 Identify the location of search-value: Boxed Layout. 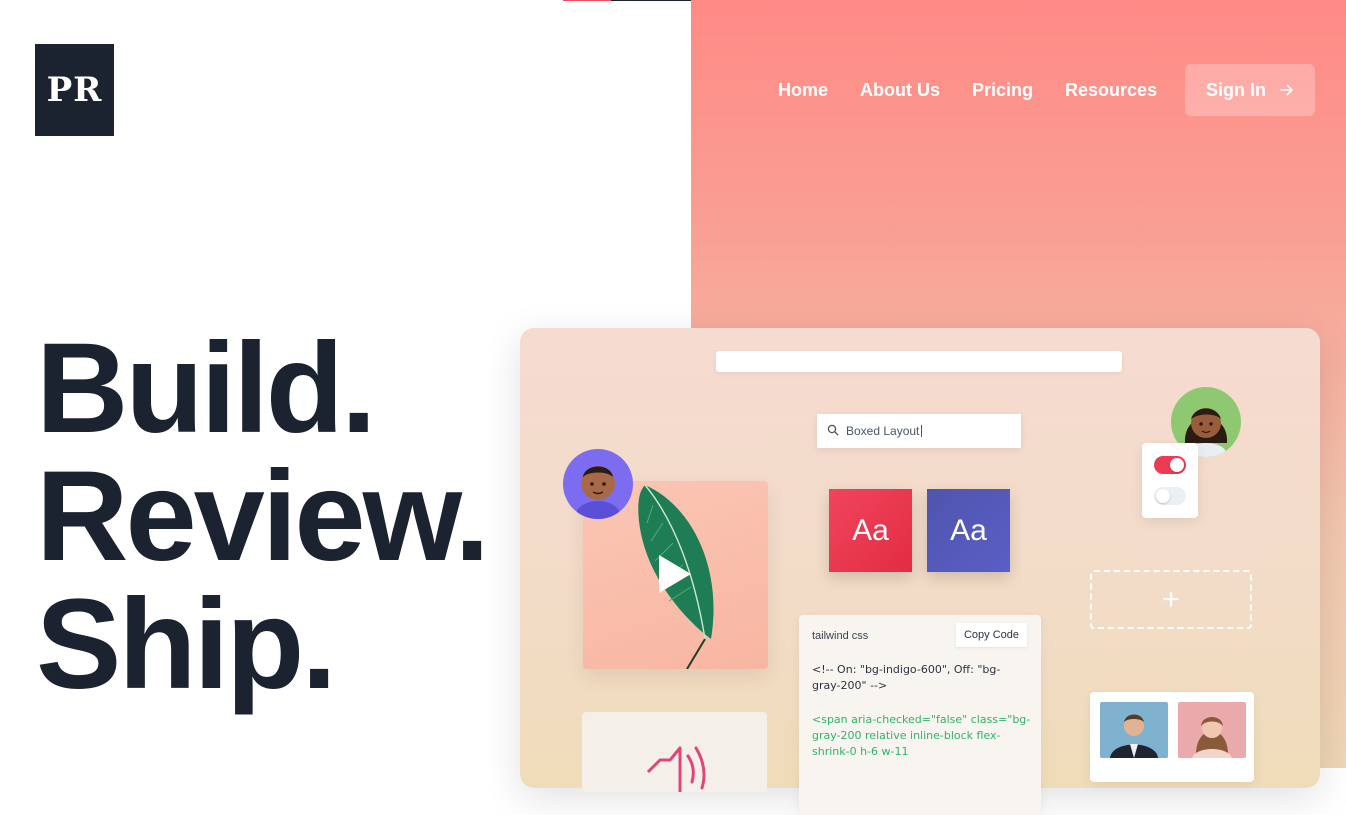
(883, 431).